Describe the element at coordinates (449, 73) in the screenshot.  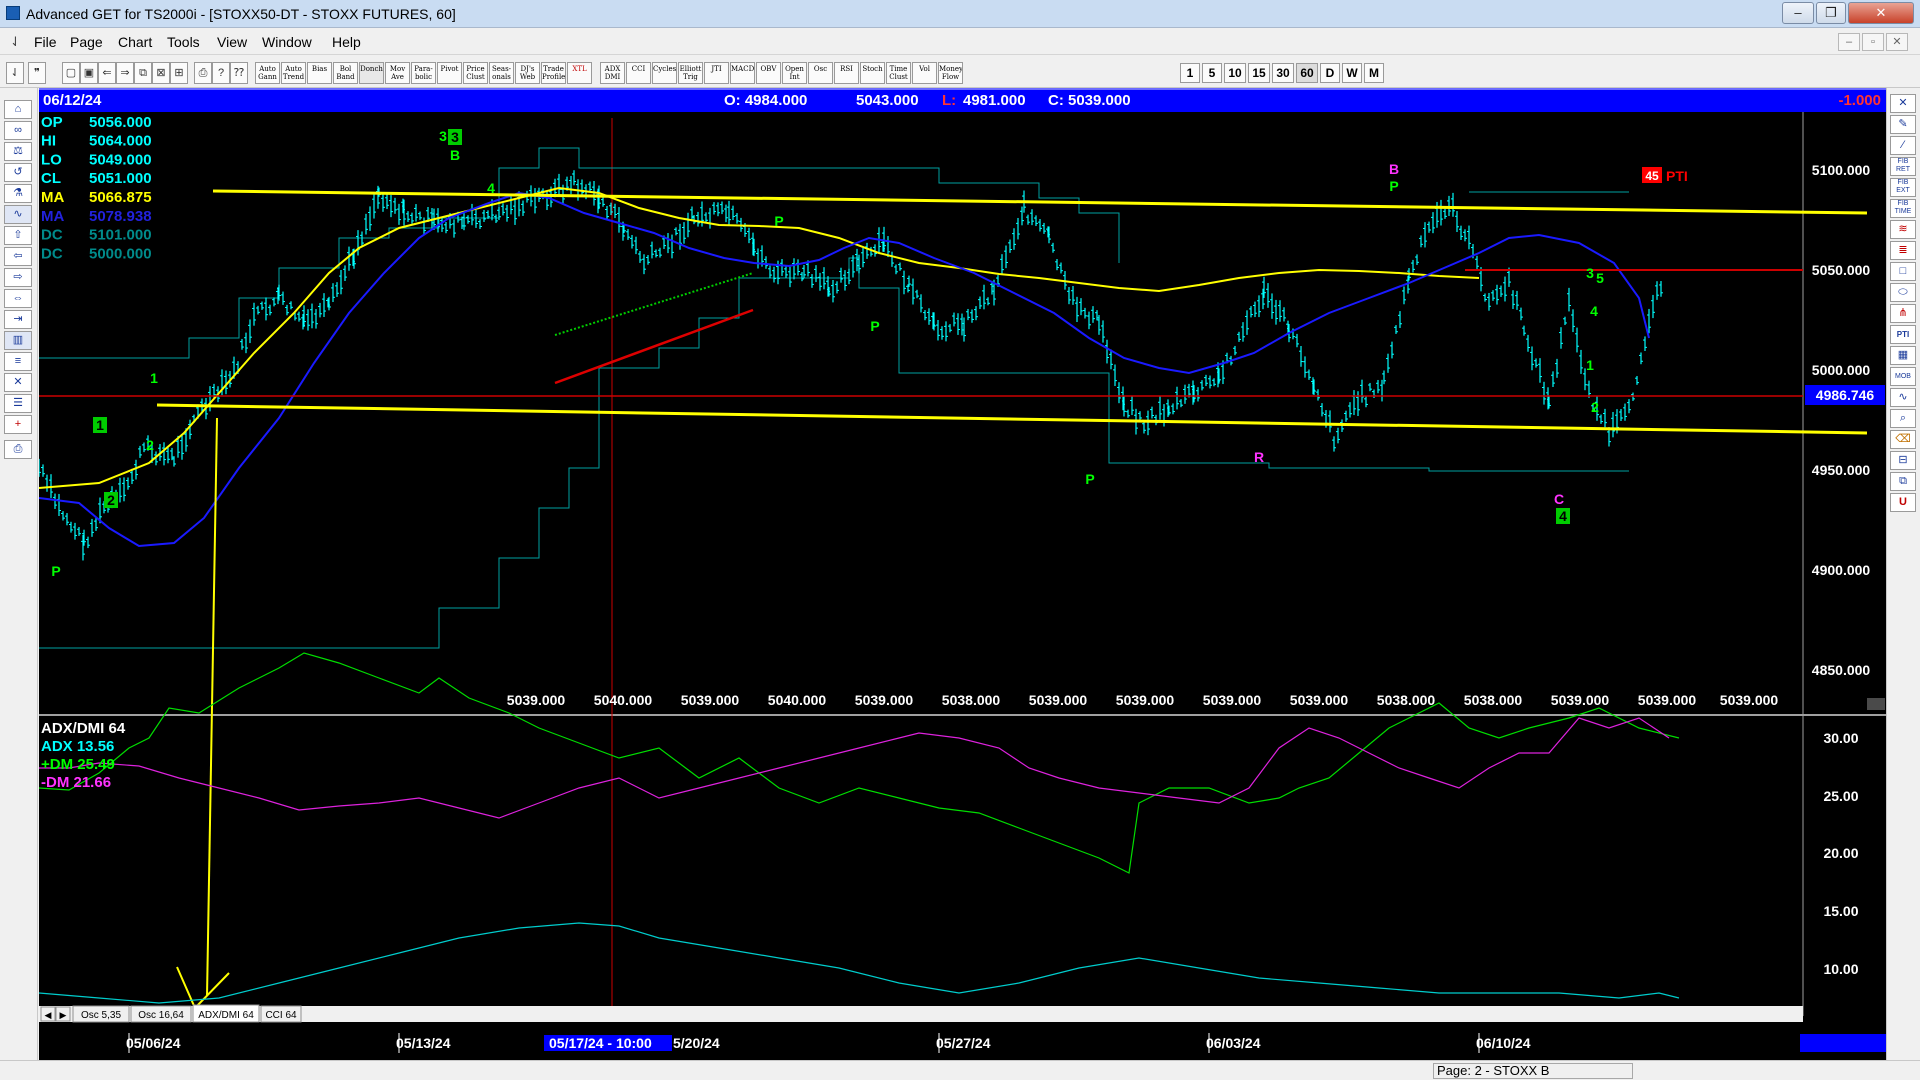
I see `study-pivot: Pivot` at that location.